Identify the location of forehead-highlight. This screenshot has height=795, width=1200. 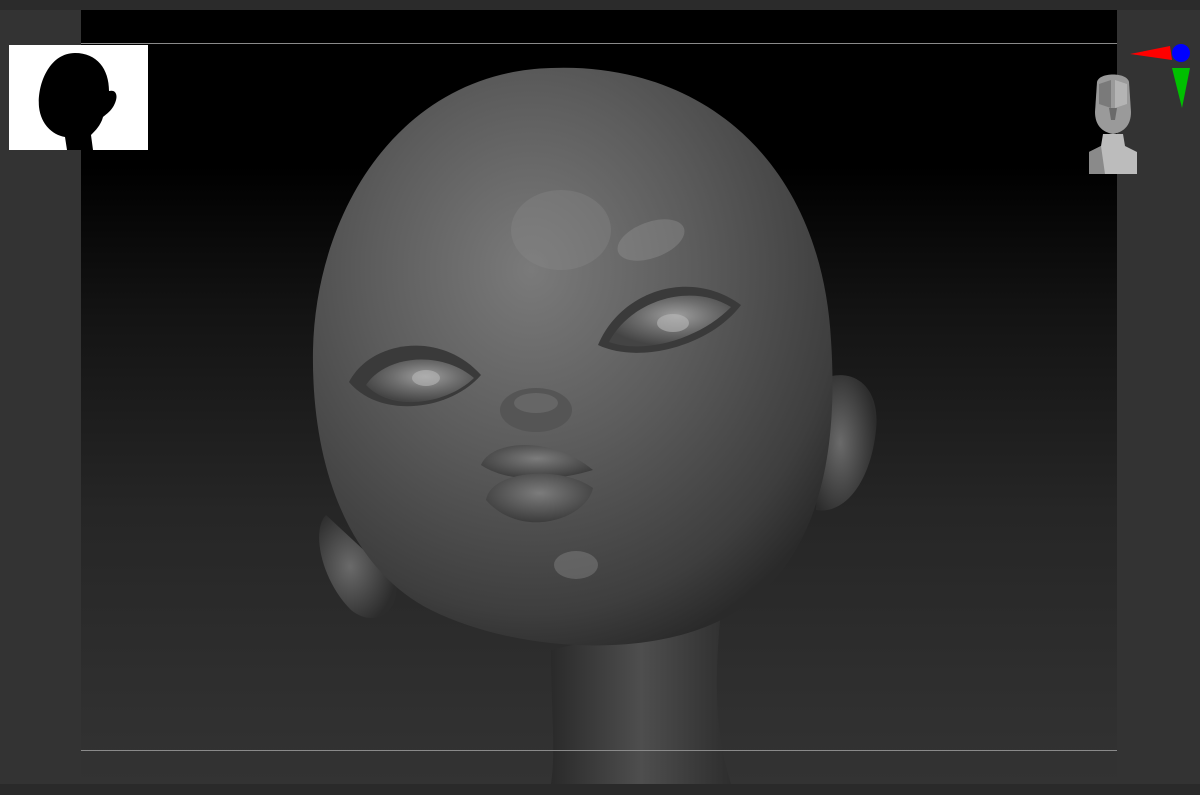
(561, 230).